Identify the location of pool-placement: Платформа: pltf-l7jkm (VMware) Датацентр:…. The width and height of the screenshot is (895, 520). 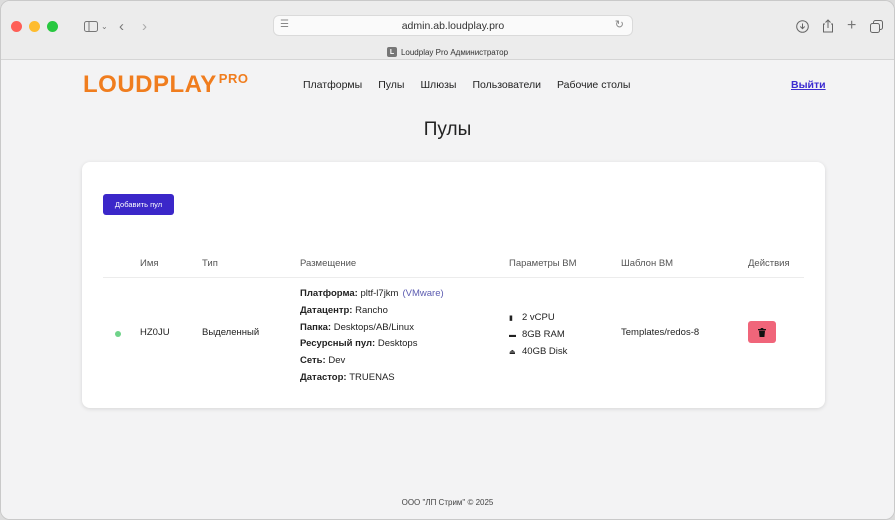
(372, 336).